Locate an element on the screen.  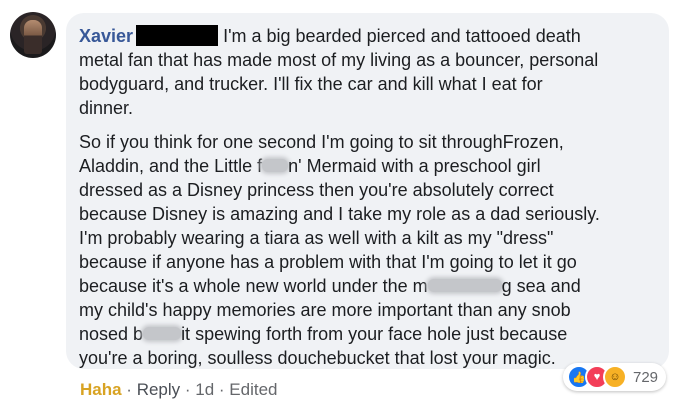
redaction-bar is located at coordinates (177, 35).